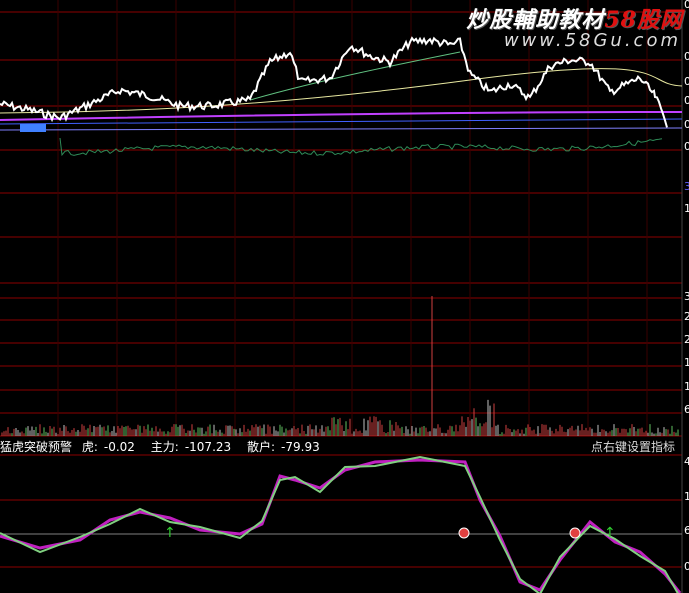 This screenshot has width=689, height=593. I want to click on tiger-value: -0.02, so click(119, 447).